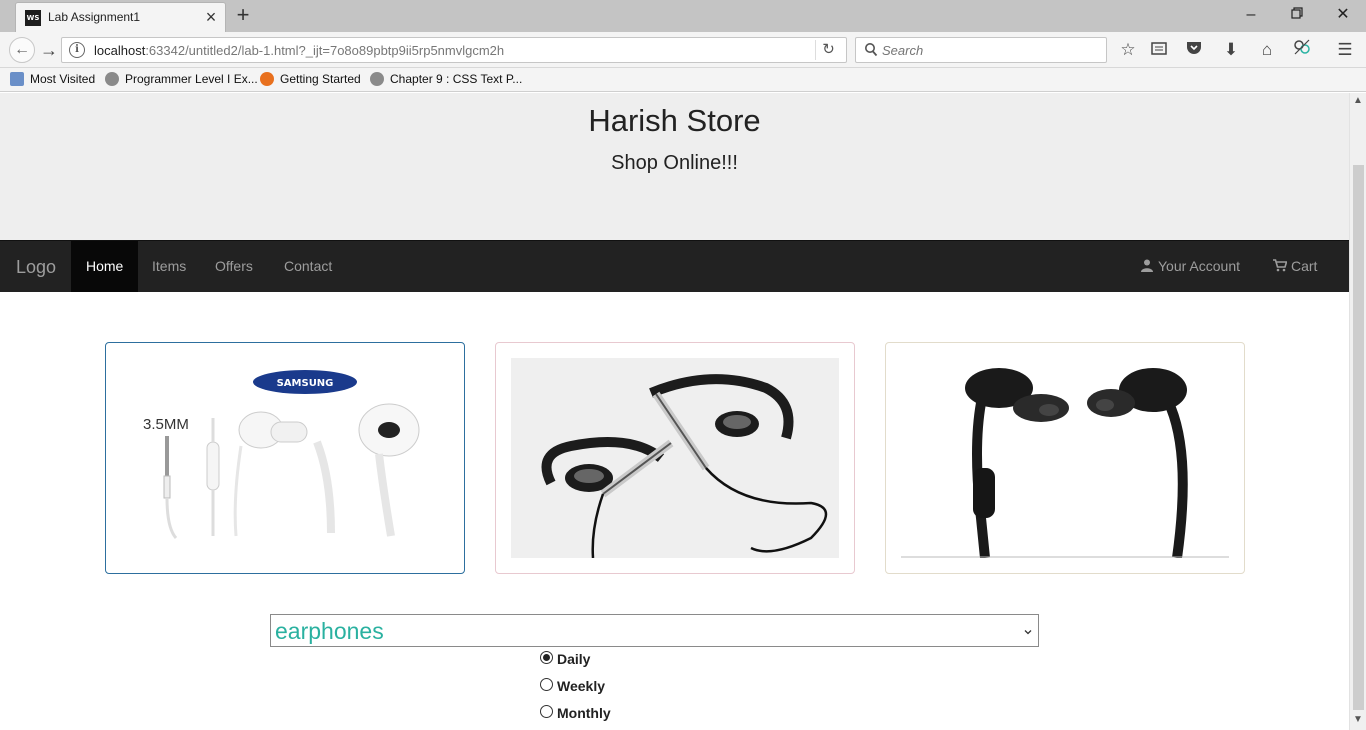 This screenshot has width=1366, height=730. I want to click on close-window-icon: ✕, so click(1343, 15).